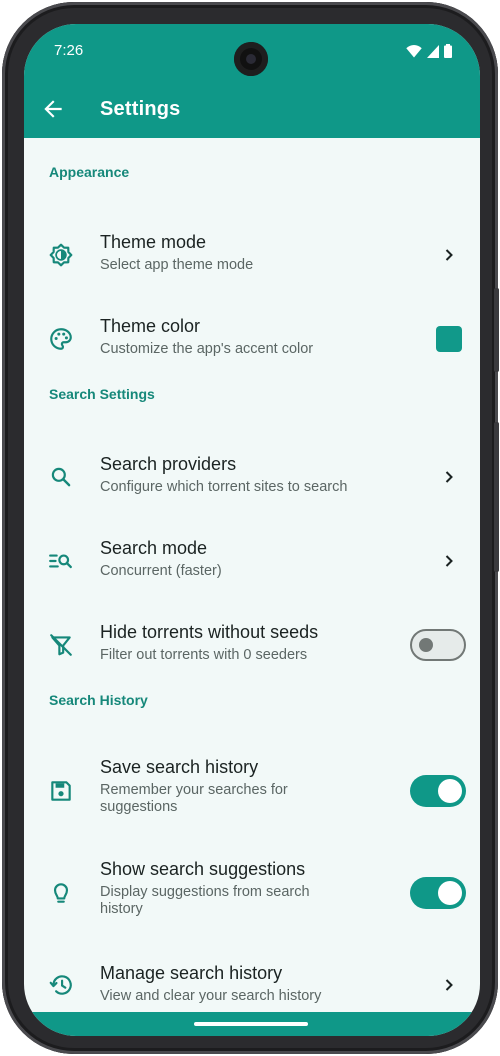 This screenshot has height=1056, width=500. What do you see at coordinates (203, 869) in the screenshot?
I see `setting-title: Show search suggestions` at bounding box center [203, 869].